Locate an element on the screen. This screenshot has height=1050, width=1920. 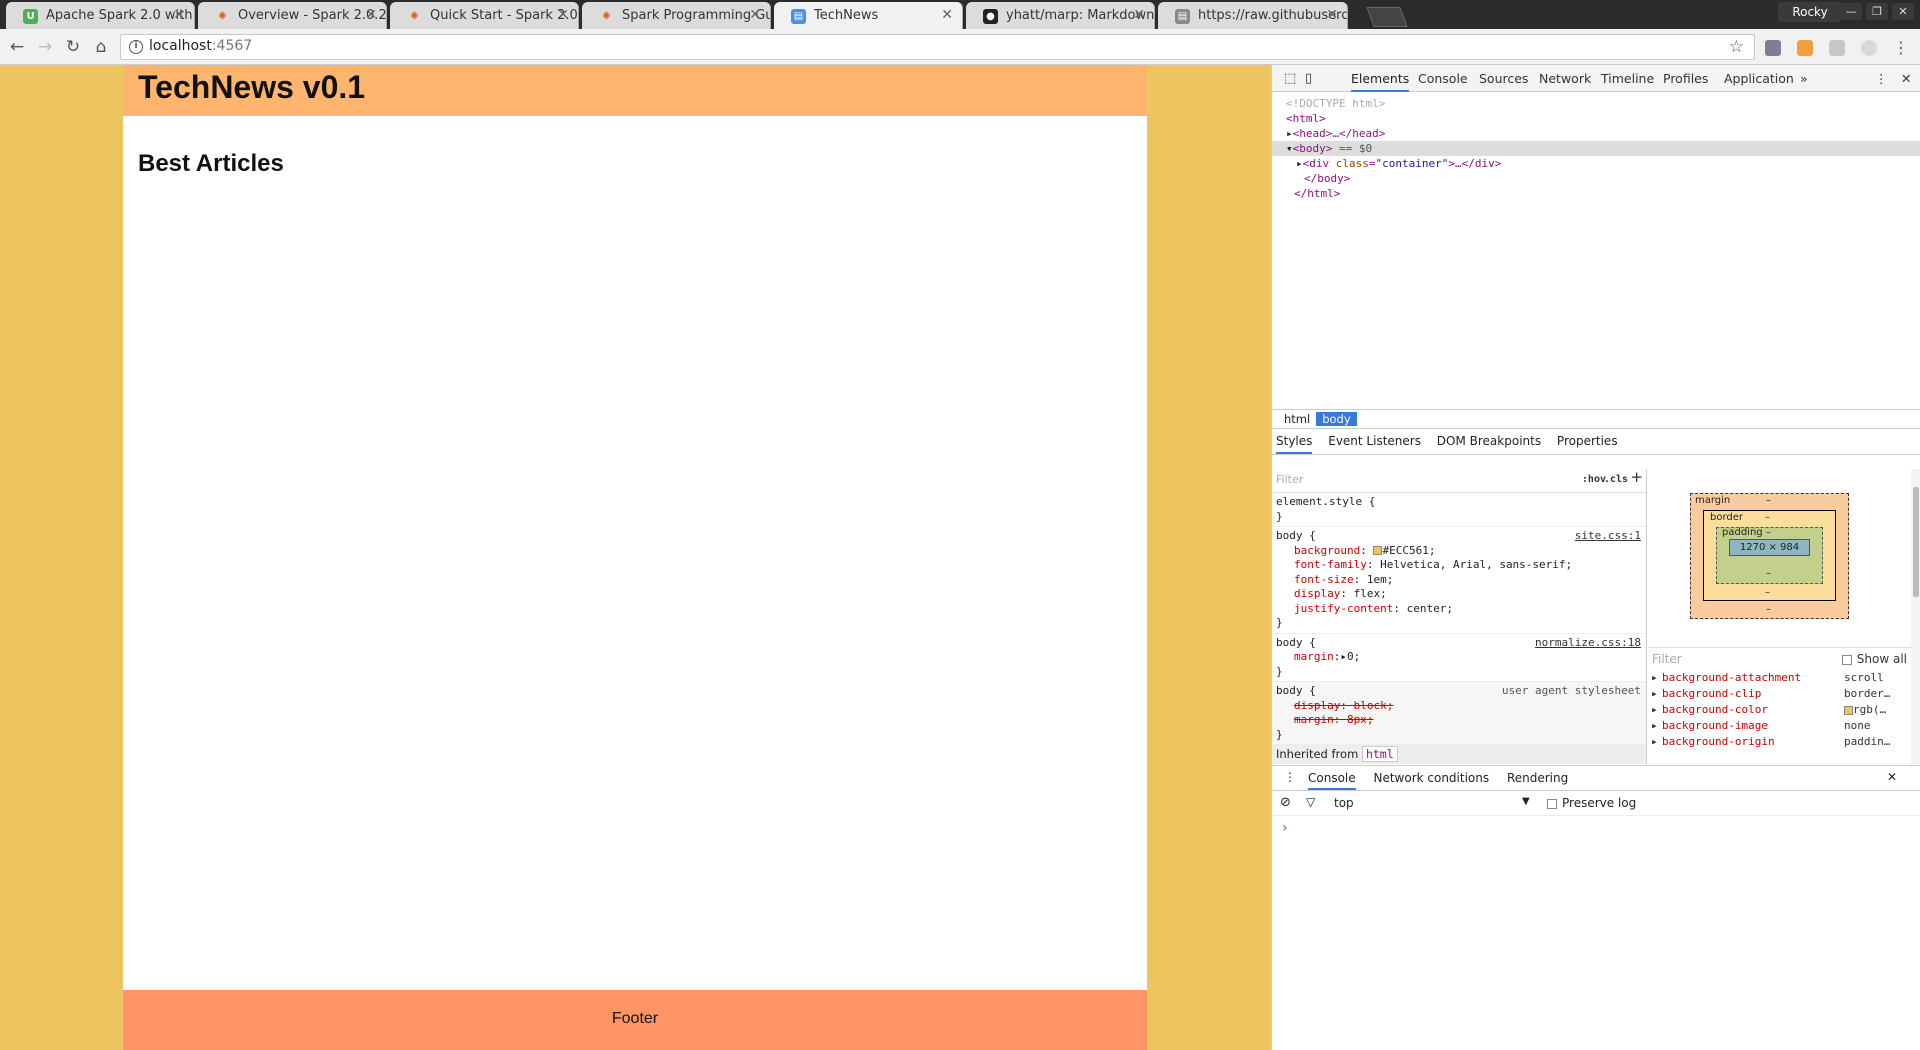
devtools-tab-console: Console is located at coordinates (1443, 78).